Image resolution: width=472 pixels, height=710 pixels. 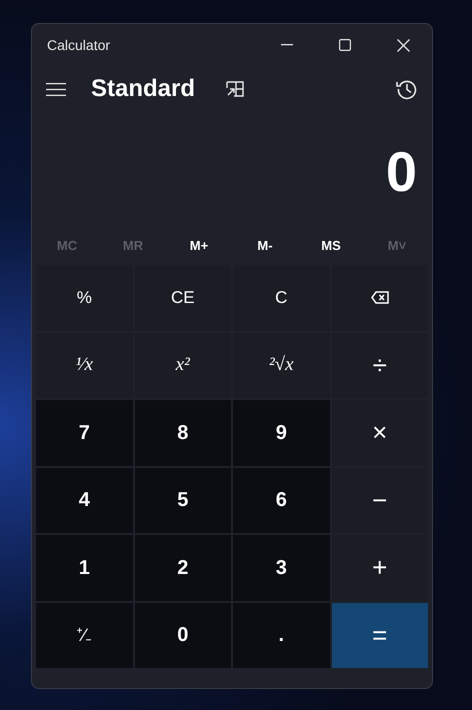 I want to click on number-key: 7, so click(x=84, y=433).